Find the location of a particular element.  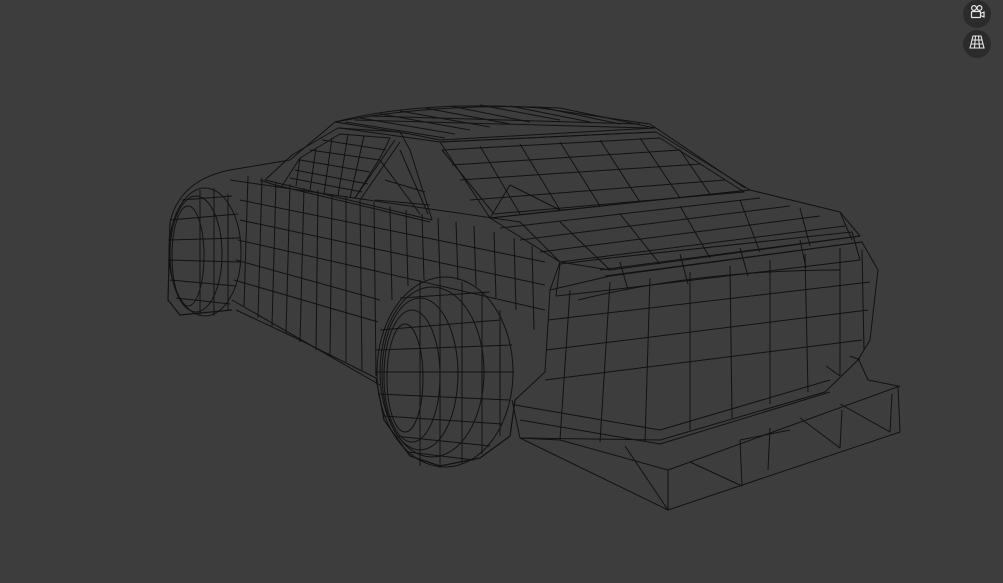

front-wheel is located at coordinates (204, 252).